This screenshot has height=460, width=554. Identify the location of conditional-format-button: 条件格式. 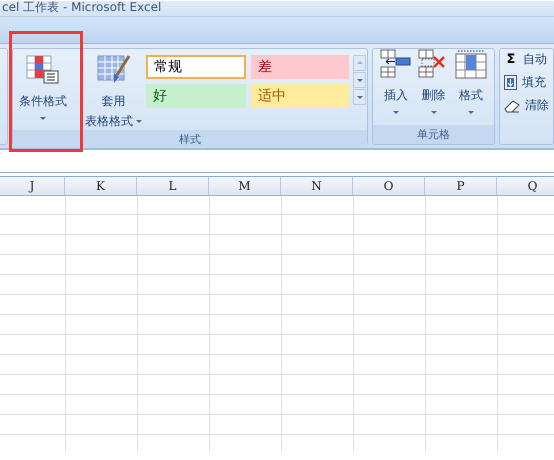
(43, 91).